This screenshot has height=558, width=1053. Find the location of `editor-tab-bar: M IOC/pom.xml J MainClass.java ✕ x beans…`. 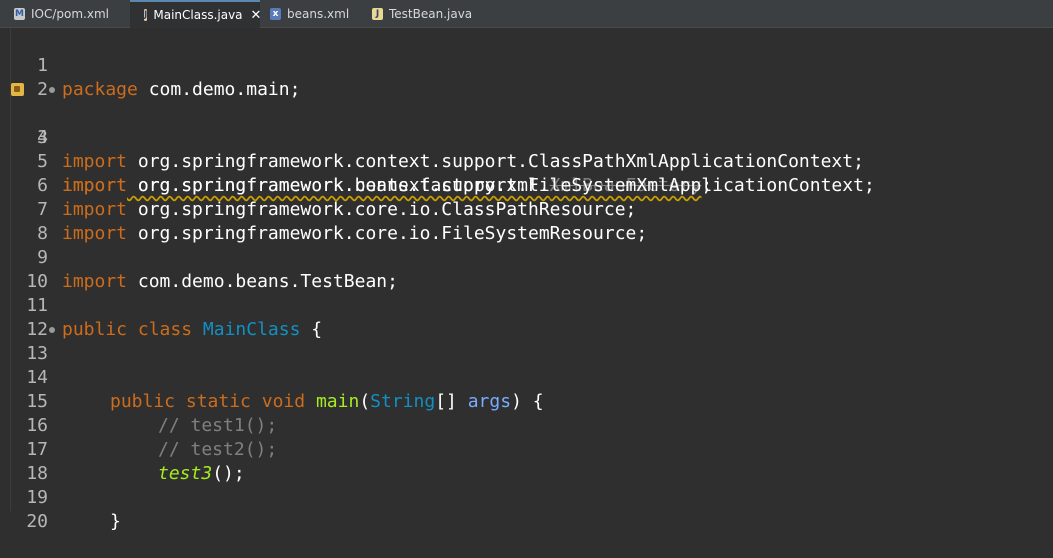

editor-tab-bar: M IOC/pom.xml J MainClass.java ✕ x beans… is located at coordinates (526, 14).